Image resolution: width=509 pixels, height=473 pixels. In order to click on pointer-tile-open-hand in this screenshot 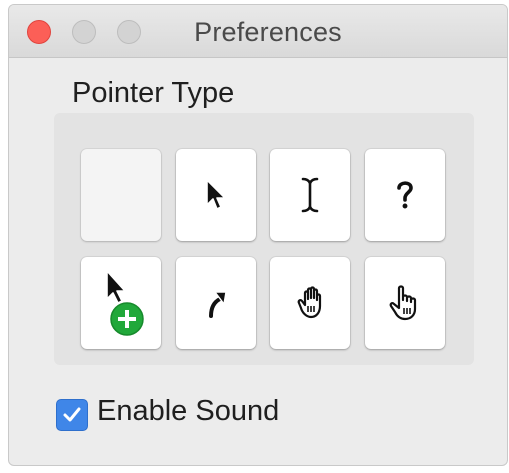, I will do `click(310, 303)`.